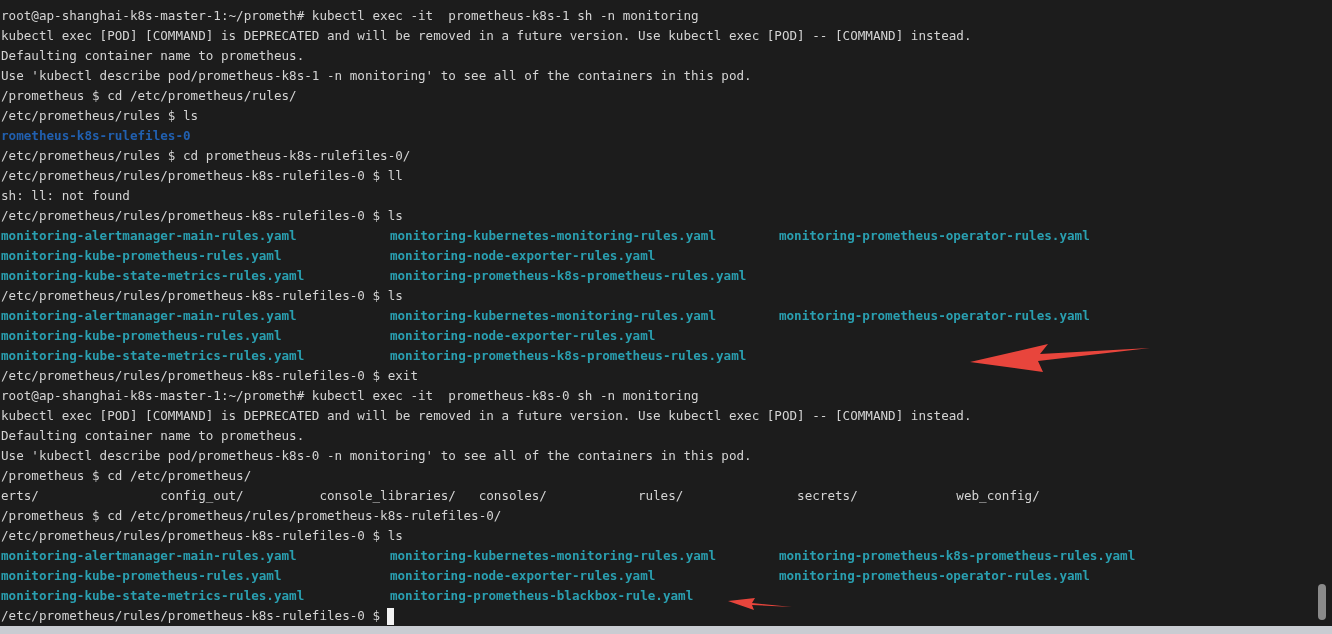  Describe the element at coordinates (149, 96) in the screenshot. I see `terminal-line: /prometheus $ cd /etc/prometheus/rules/` at that location.